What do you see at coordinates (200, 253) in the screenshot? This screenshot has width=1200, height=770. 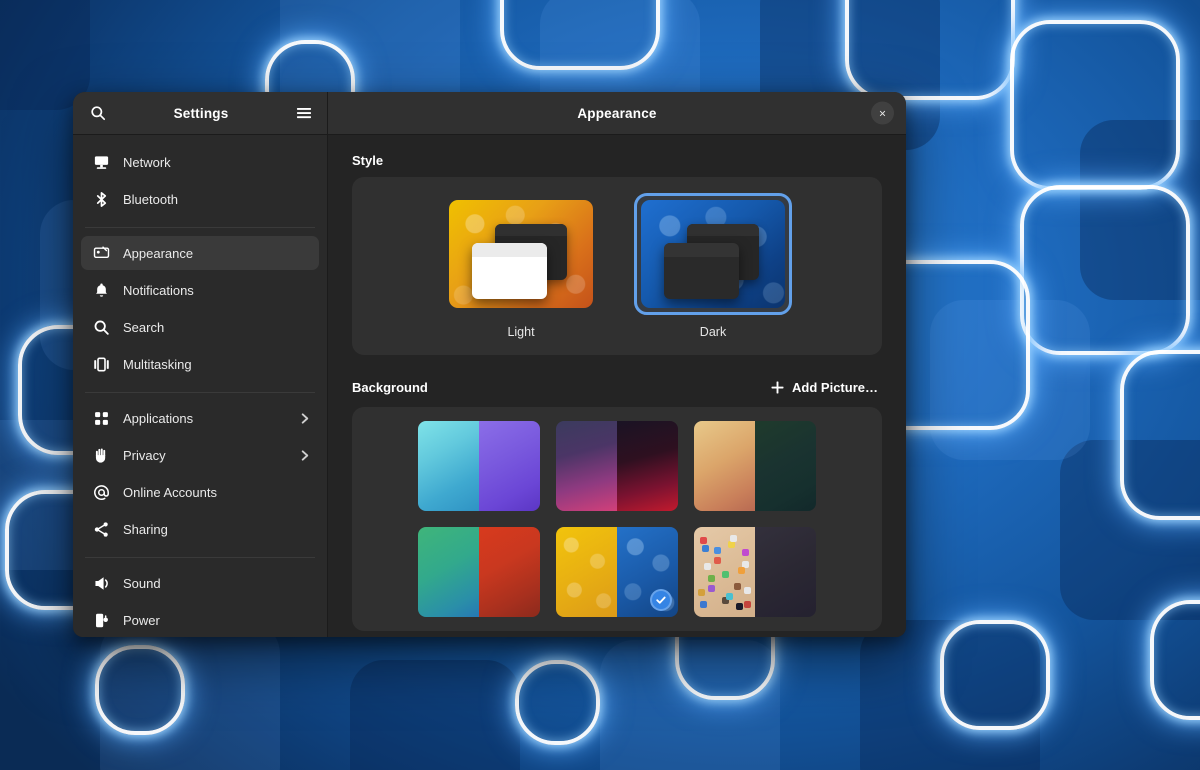 I see `sidebar-item-appearance: Appearance` at bounding box center [200, 253].